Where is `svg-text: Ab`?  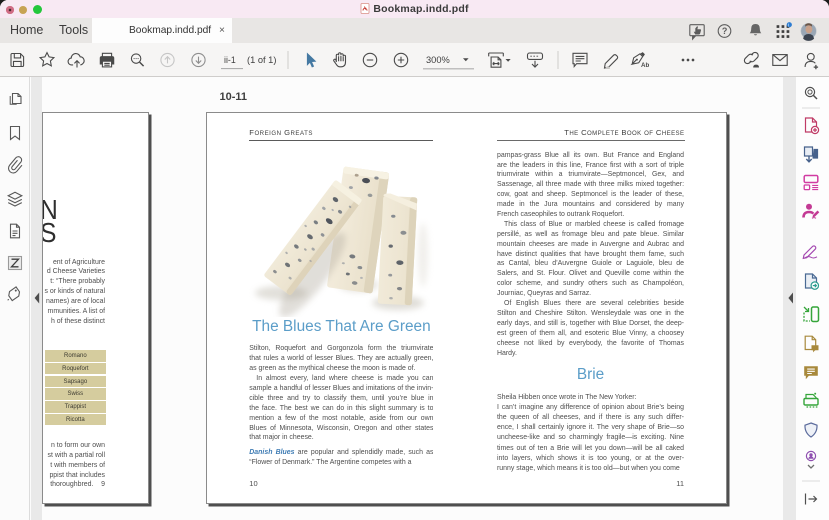 svg-text: Ab is located at coordinates (645, 65).